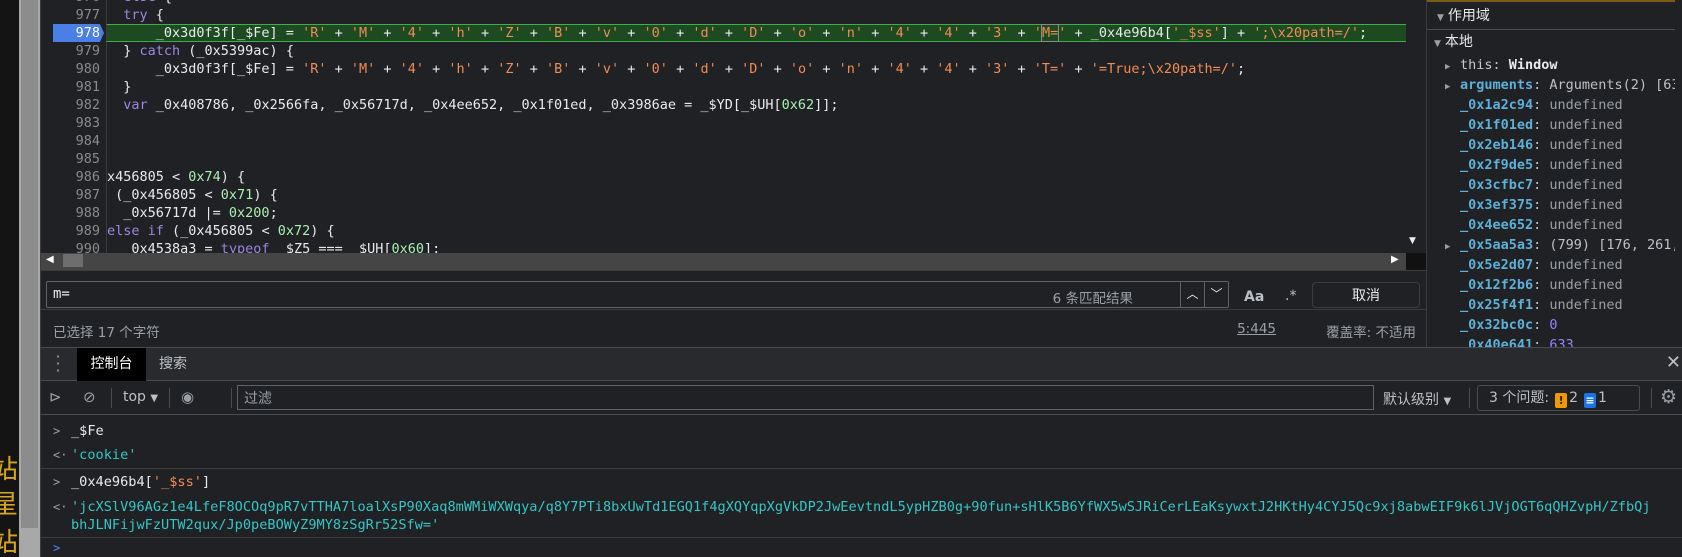 The height and width of the screenshot is (557, 1682). I want to click on line-number: 978, so click(78, 33).